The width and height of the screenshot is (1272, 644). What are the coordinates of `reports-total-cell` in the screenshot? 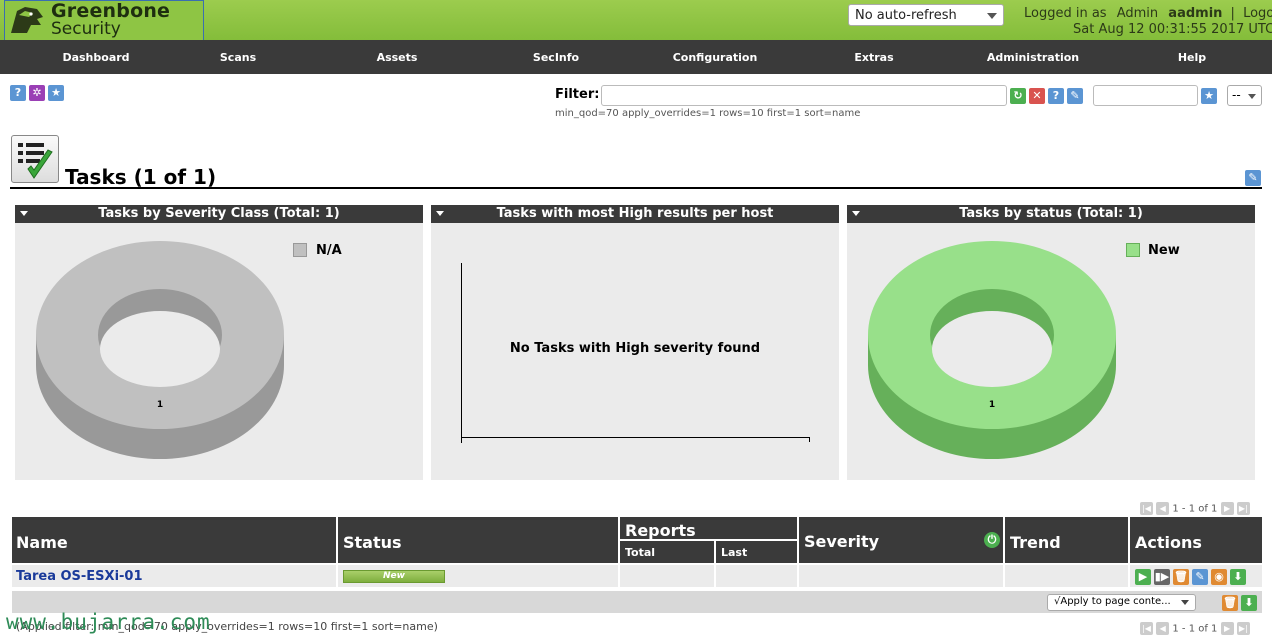 It's located at (668, 576).